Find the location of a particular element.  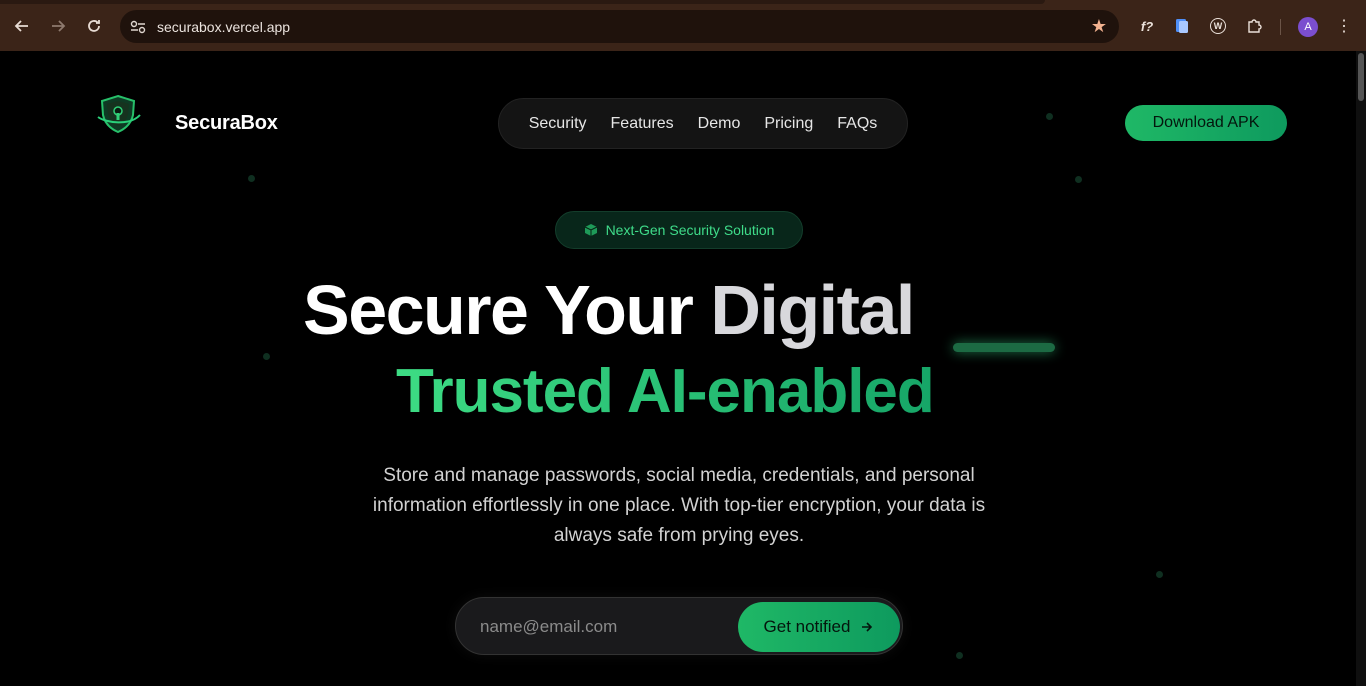

nav-link-demo: Demo is located at coordinates (719, 124).